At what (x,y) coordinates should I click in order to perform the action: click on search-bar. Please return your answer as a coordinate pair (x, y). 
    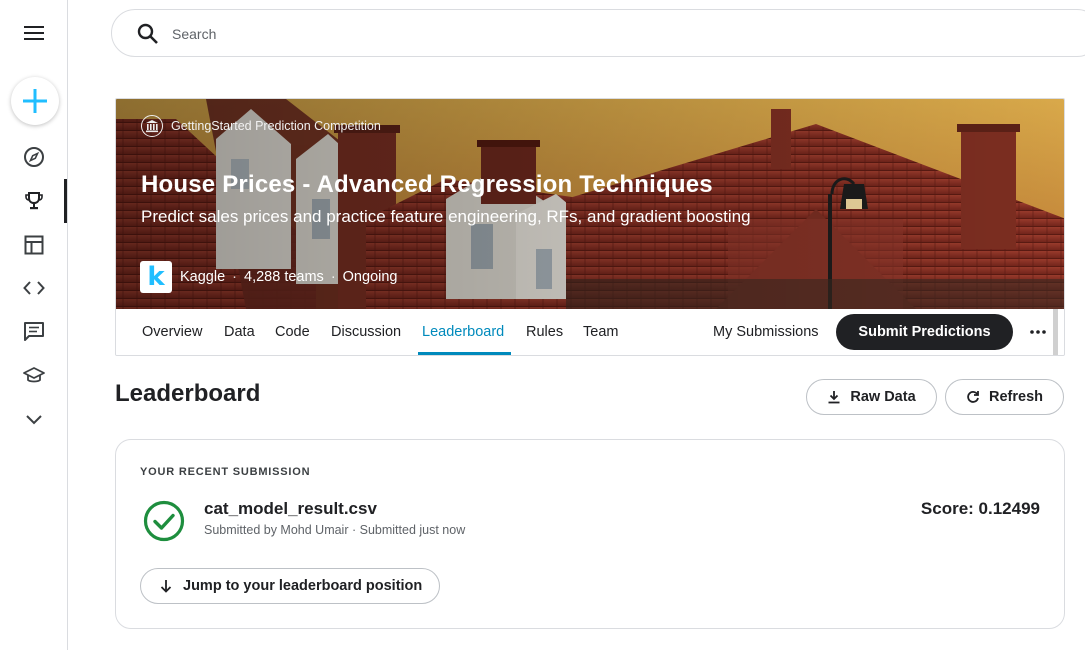
    Looking at the image, I should click on (598, 33).